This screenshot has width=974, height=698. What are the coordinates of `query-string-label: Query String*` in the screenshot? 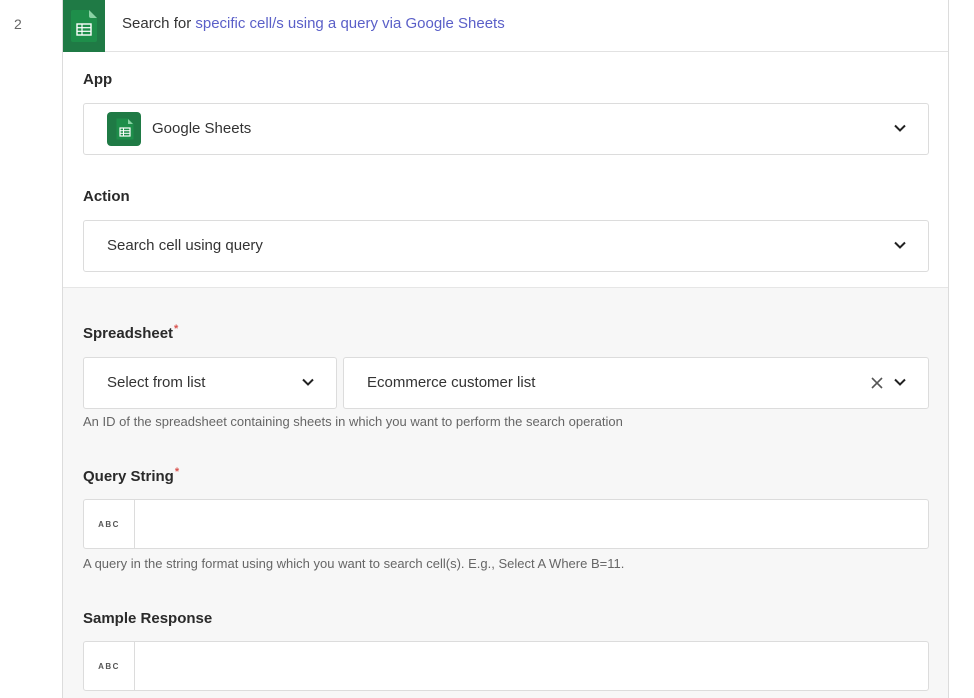 It's located at (131, 475).